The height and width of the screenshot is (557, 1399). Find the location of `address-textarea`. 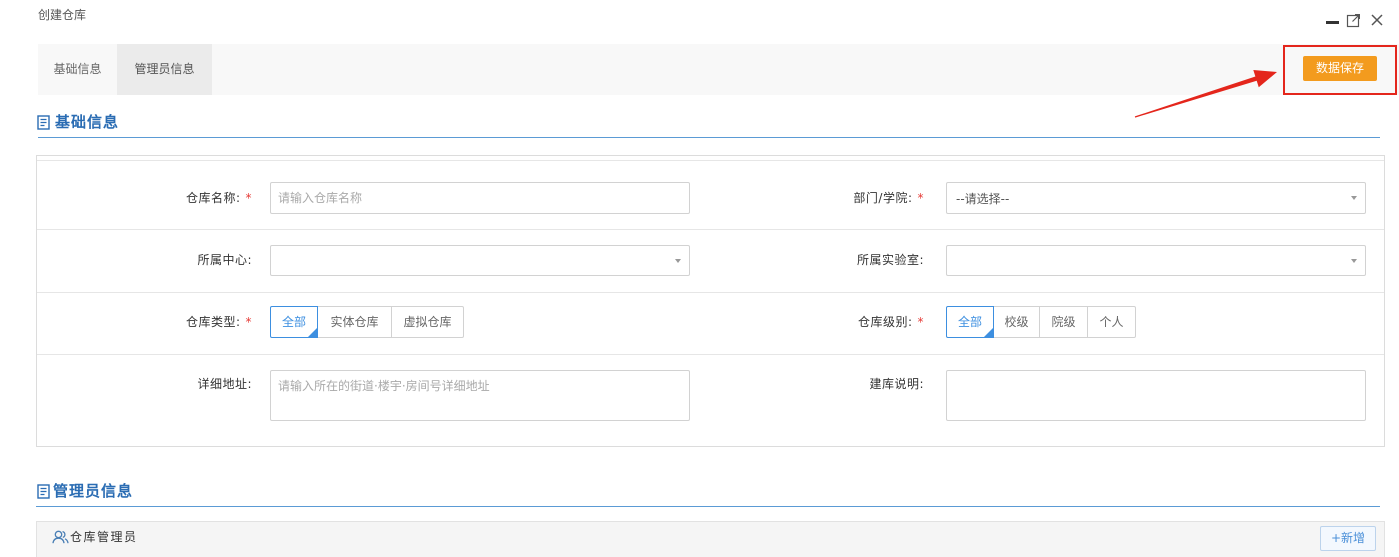

address-textarea is located at coordinates (480, 395).